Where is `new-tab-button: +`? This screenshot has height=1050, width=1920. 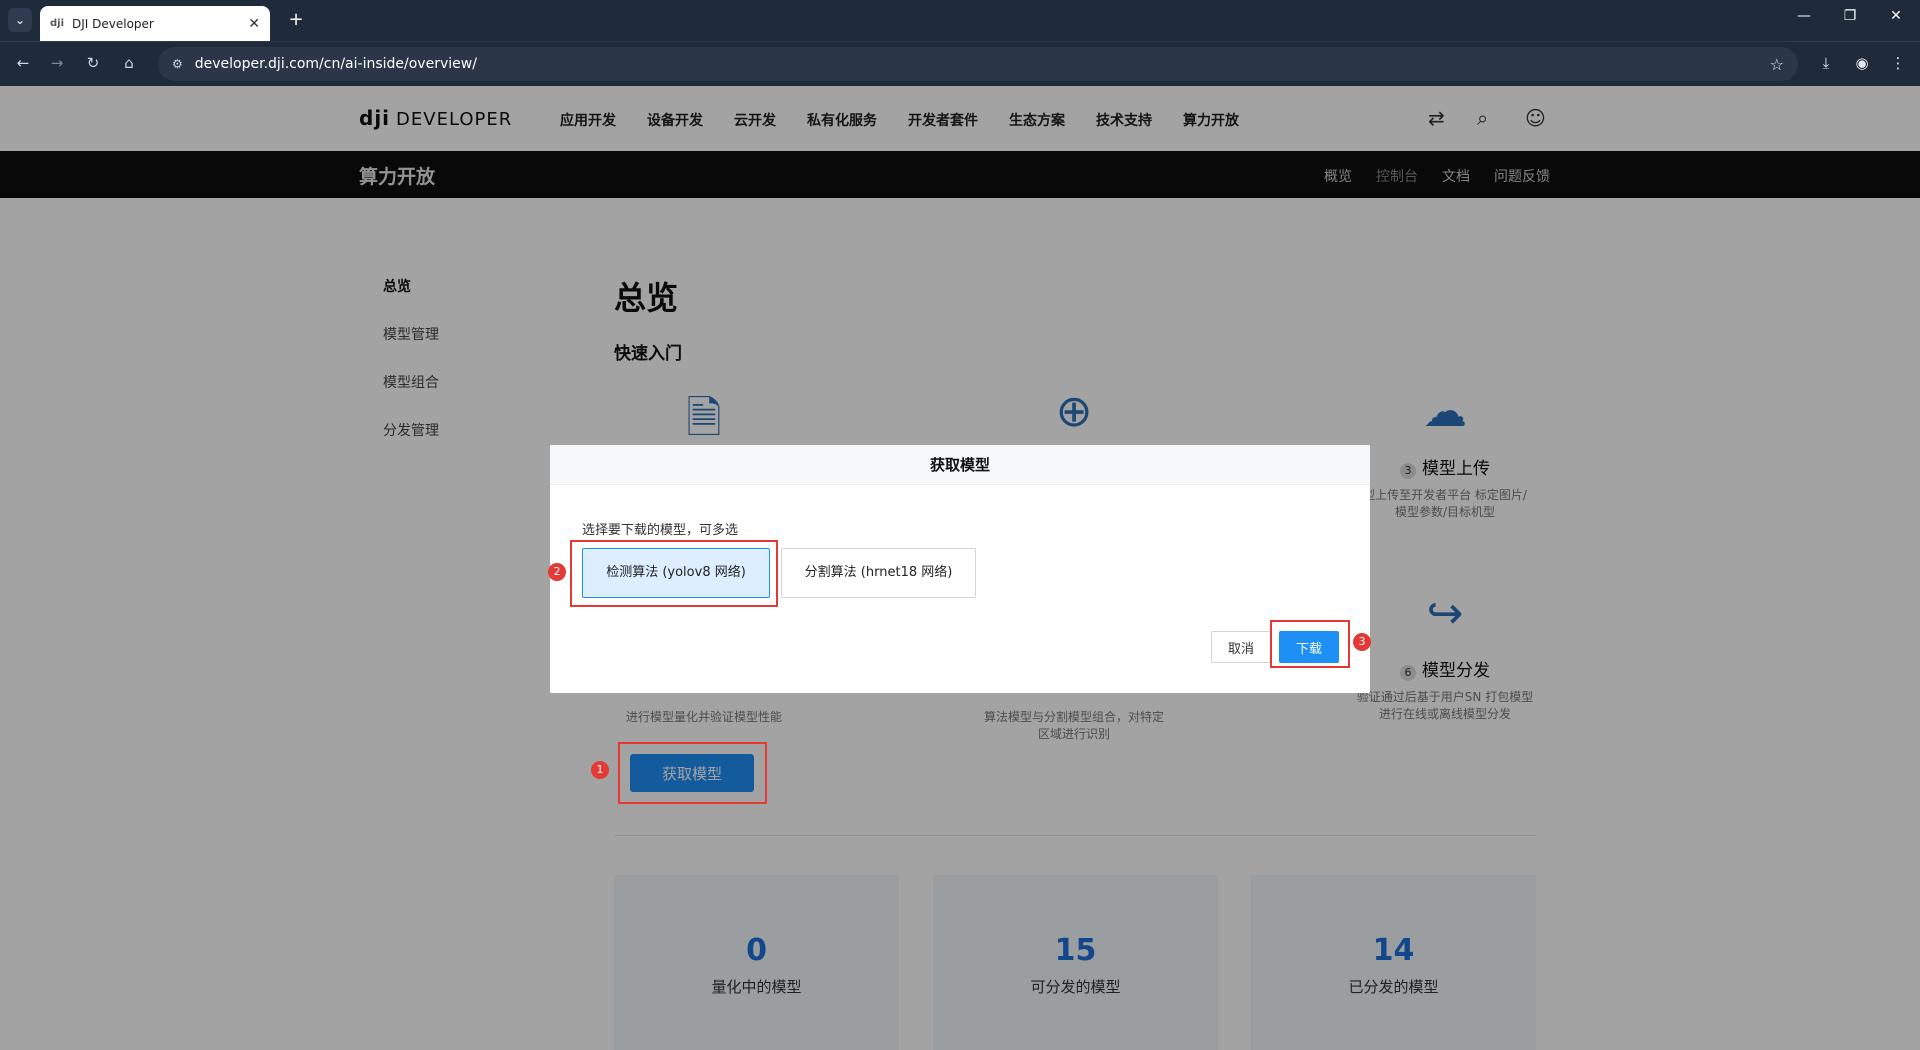
new-tab-button: + is located at coordinates (296, 20).